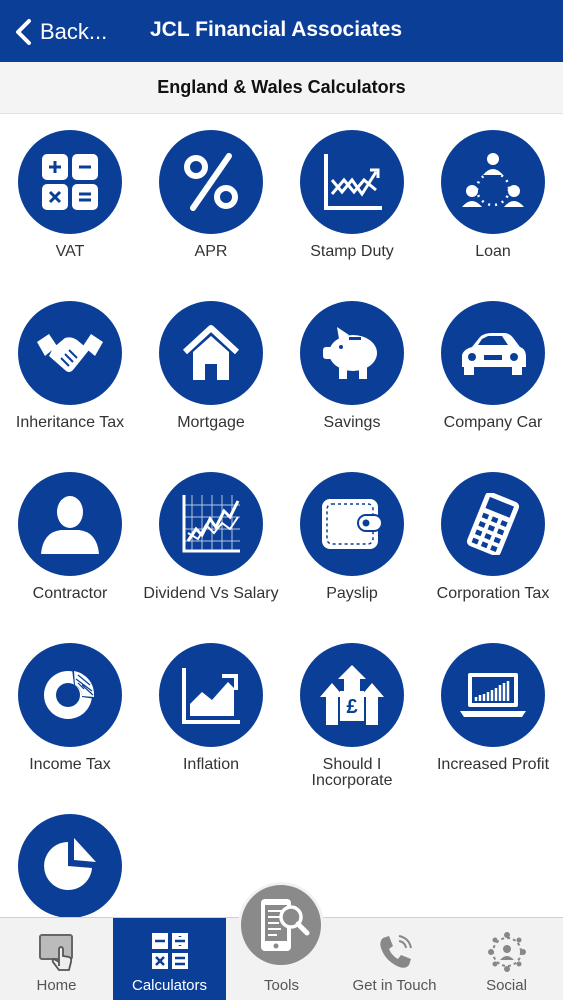 This screenshot has width=563, height=1000. Describe the element at coordinates (211, 353) in the screenshot. I see `house-icon` at that location.